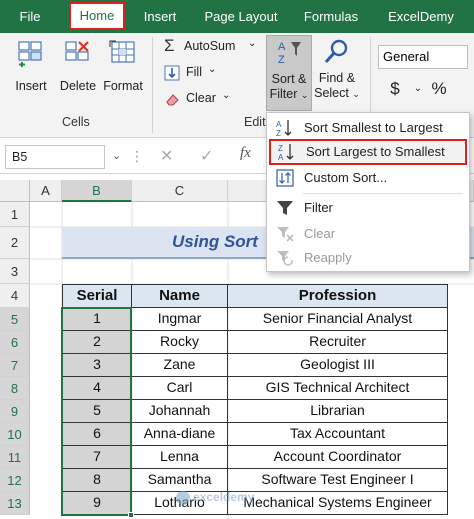 The height and width of the screenshot is (519, 474). What do you see at coordinates (15, 319) in the screenshot?
I see `row-header-5: 5` at bounding box center [15, 319].